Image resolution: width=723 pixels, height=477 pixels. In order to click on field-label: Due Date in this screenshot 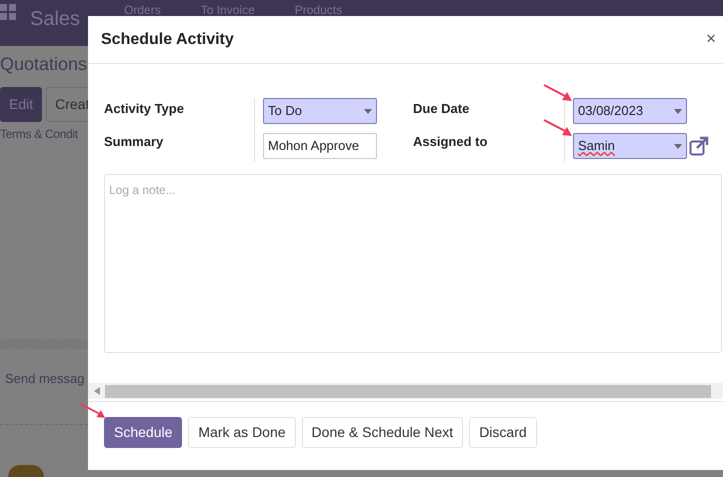, I will do `click(441, 109)`.